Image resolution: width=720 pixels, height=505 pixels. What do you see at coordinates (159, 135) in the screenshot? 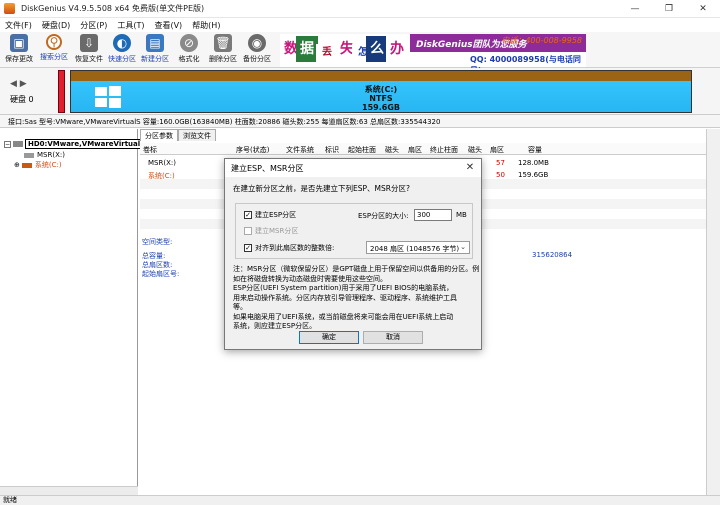
I see `tab-partition-params: 分区参数` at bounding box center [159, 135].